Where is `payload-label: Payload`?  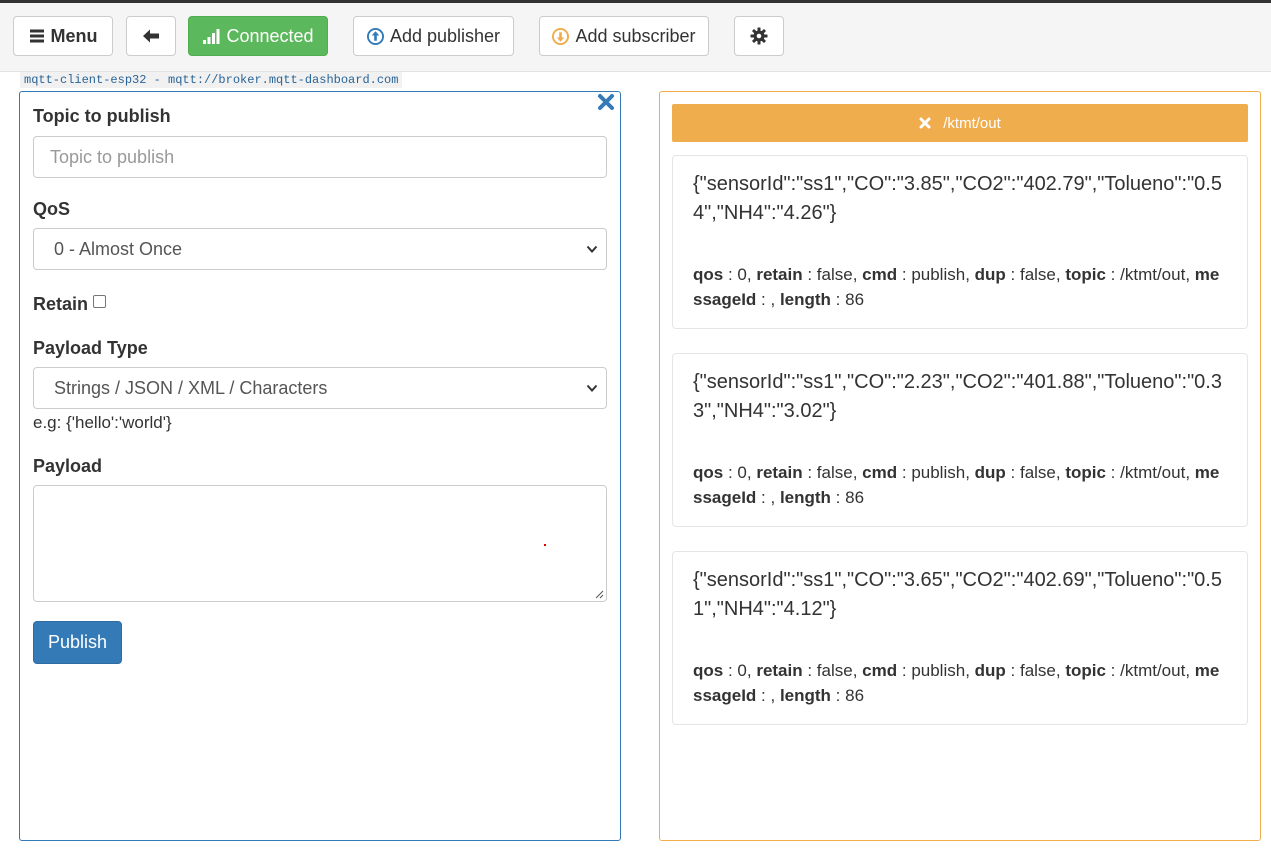 payload-label: Payload is located at coordinates (68, 466).